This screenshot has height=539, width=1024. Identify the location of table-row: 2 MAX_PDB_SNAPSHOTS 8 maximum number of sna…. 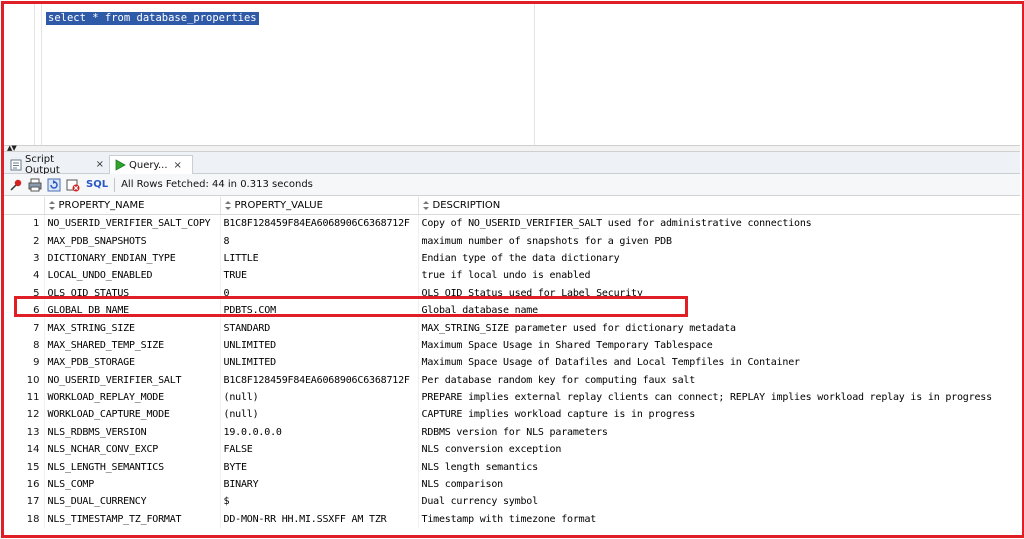
(512, 241).